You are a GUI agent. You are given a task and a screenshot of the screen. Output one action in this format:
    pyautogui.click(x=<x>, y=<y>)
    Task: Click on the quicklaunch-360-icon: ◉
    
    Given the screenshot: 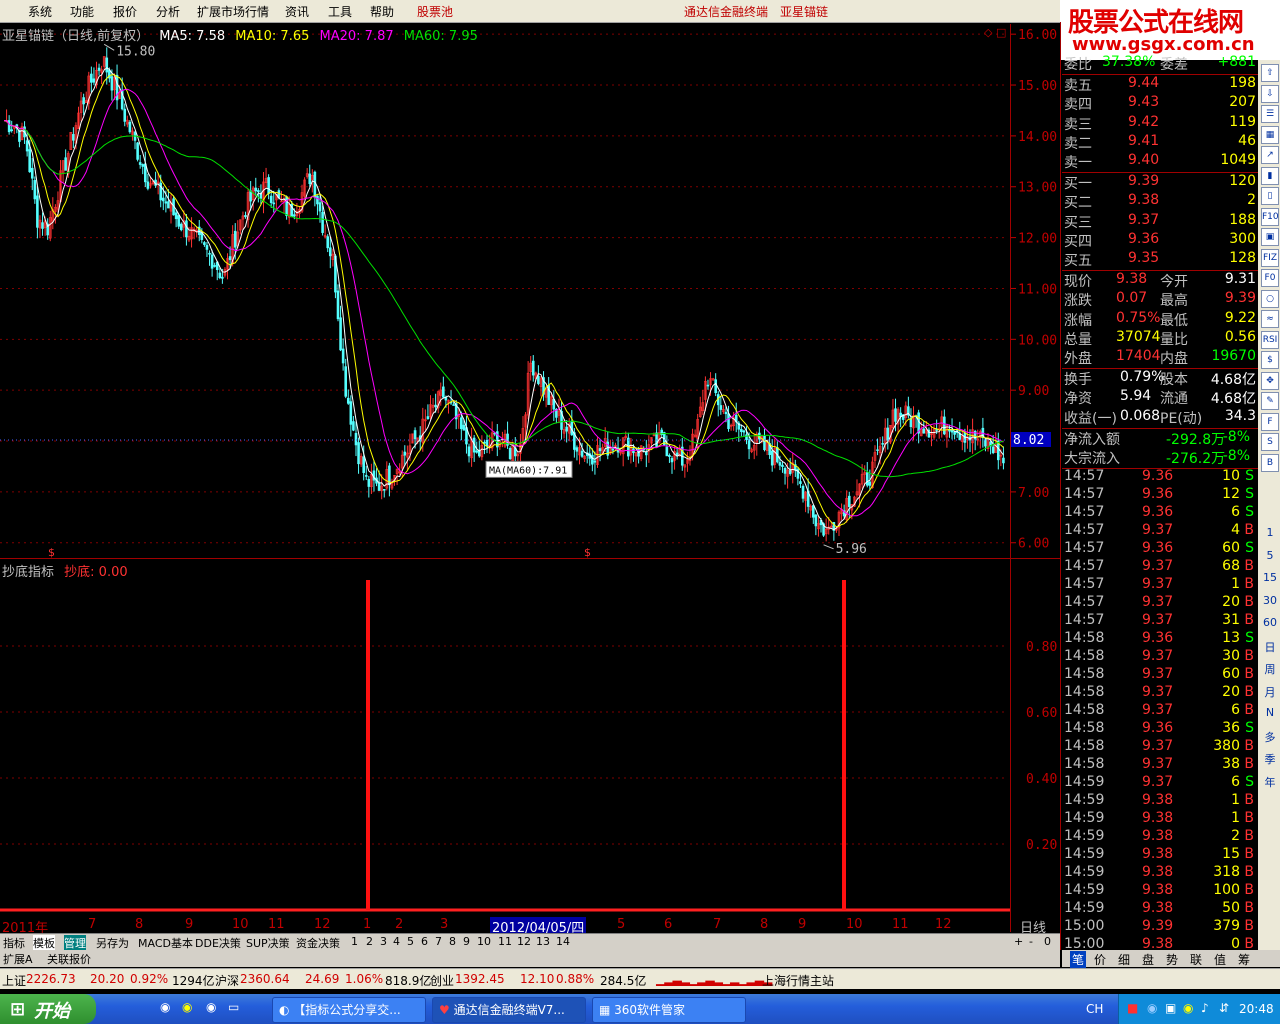 What is the action you would take?
    pyautogui.click(x=187, y=1007)
    